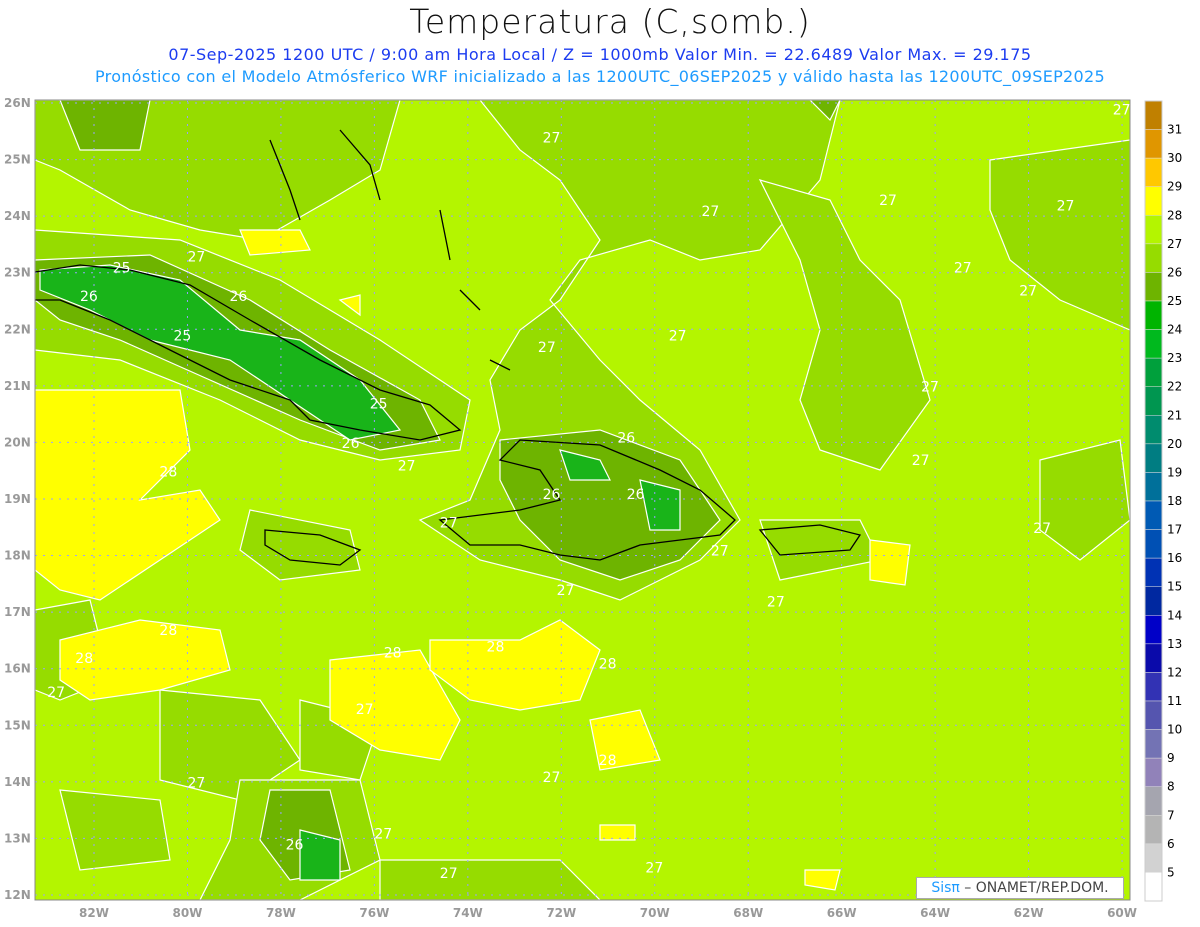 This screenshot has width=1200, height=927. I want to click on lat-tick-label: 23N, so click(17, 273).